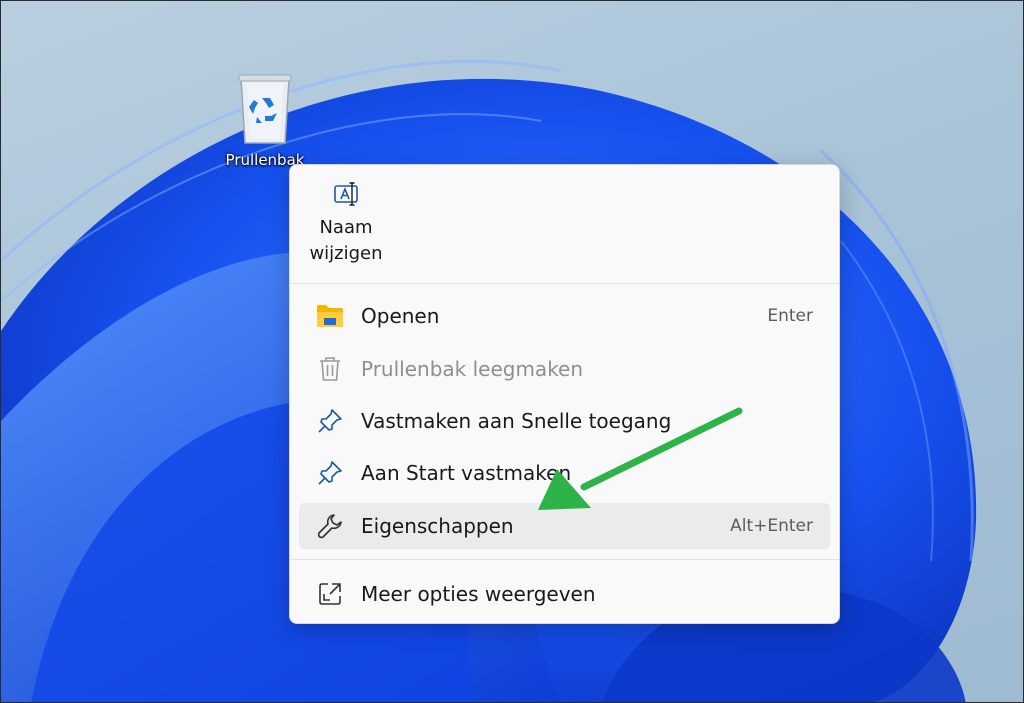 The height and width of the screenshot is (703, 1024). Describe the element at coordinates (346, 227) in the screenshot. I see `rename-label-line1: Naam` at that location.